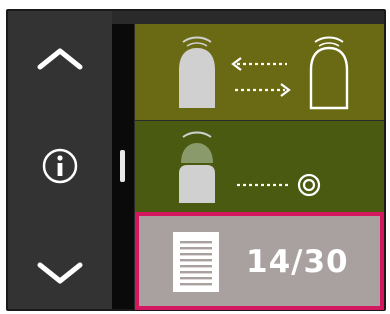 This screenshot has height=314, width=390. I want to click on scroll-up-button, so click(60, 59).